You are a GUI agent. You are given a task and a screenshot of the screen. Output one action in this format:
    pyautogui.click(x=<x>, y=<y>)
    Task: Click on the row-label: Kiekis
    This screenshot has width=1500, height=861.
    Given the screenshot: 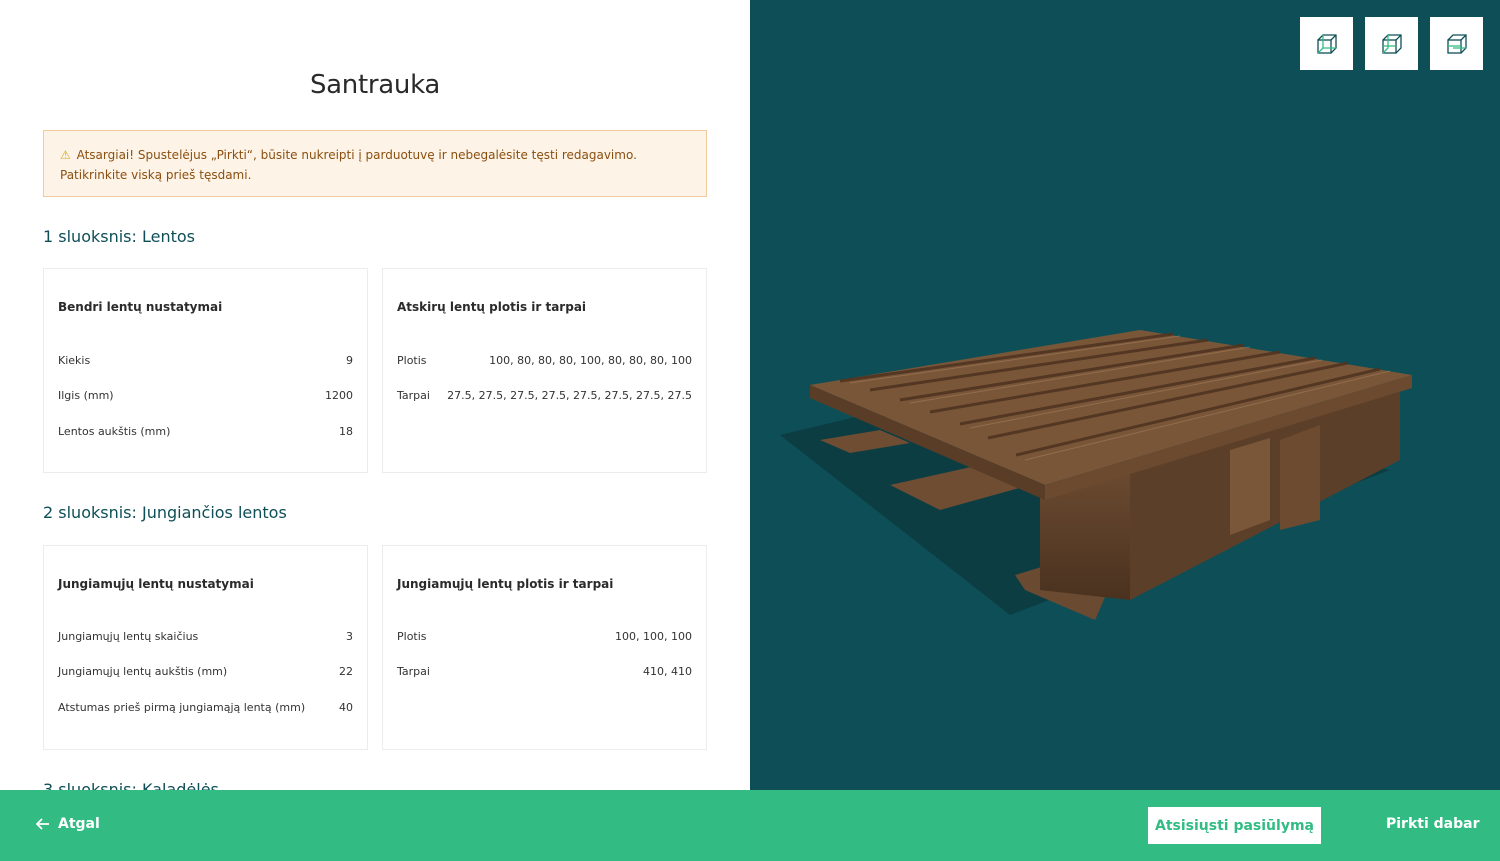 What is the action you would take?
    pyautogui.click(x=74, y=360)
    